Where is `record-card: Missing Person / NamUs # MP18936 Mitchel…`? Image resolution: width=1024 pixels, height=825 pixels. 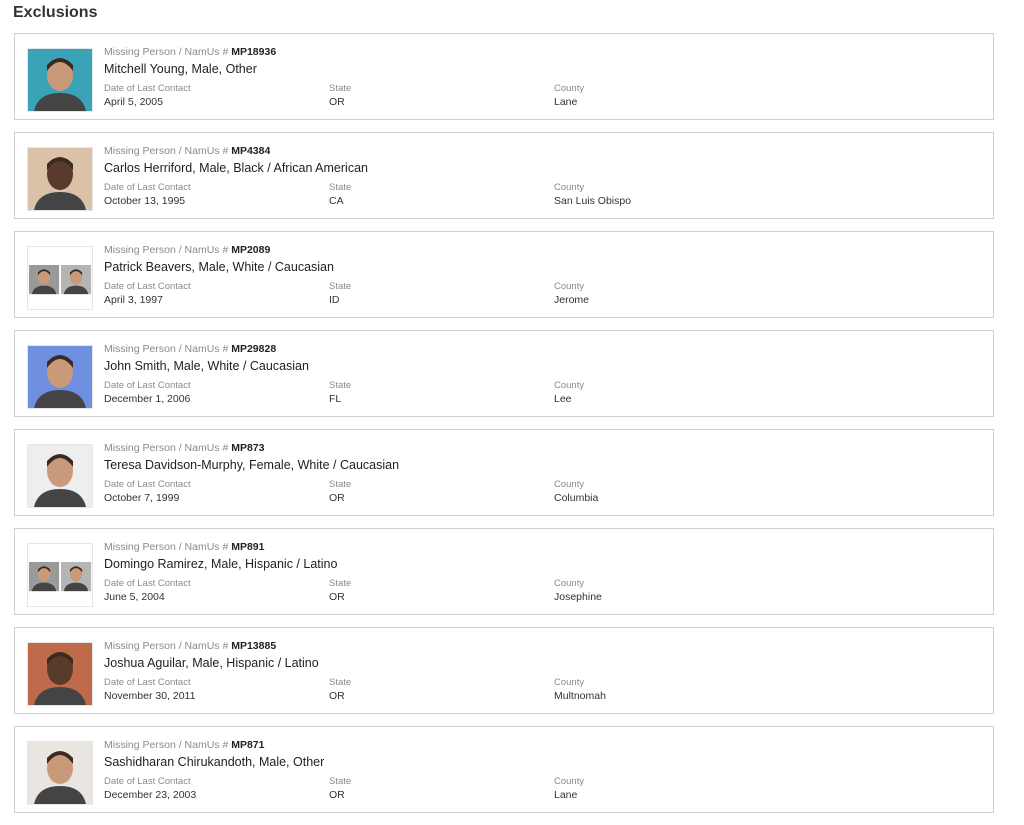
record-card: Missing Person / NamUs # MP18936 Mitchel… is located at coordinates (504, 76).